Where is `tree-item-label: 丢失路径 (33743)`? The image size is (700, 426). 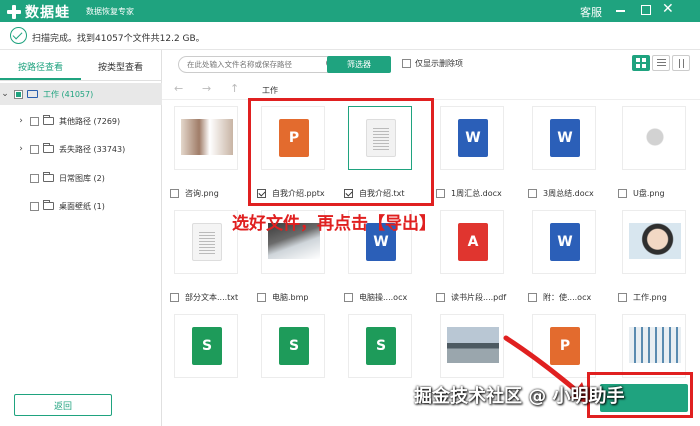
tree-item-label: 丢失路径 (33743) is located at coordinates (92, 149).